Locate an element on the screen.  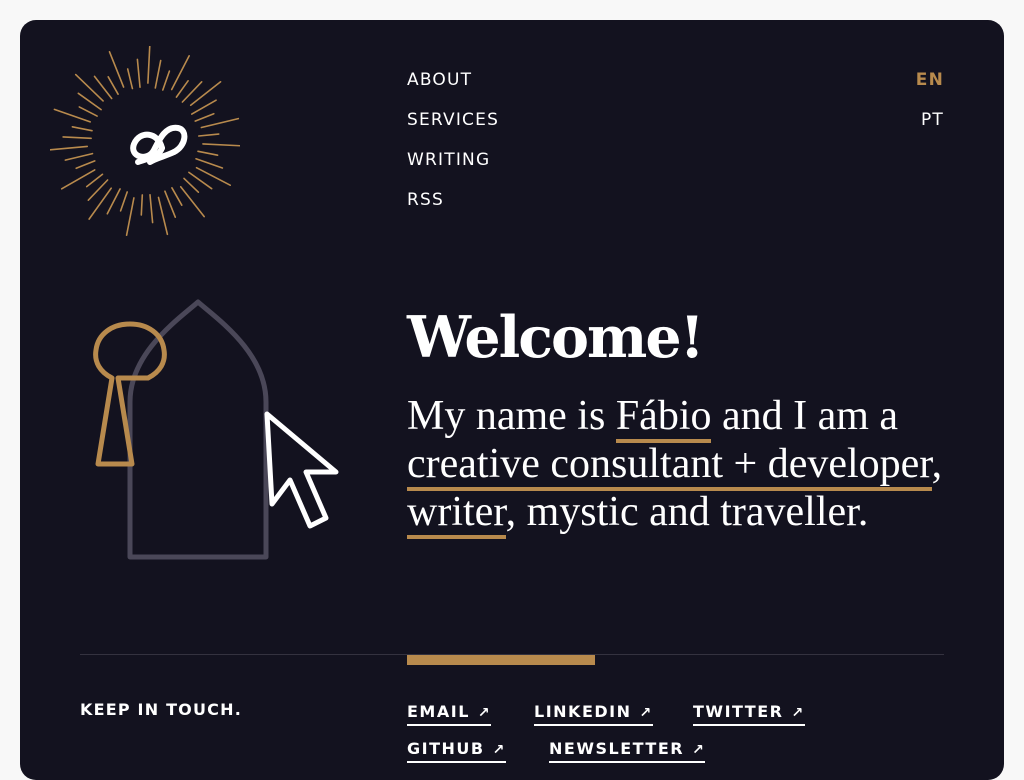
keep-in-touch-heading: KEEP IN TOUCH. is located at coordinates (161, 709).